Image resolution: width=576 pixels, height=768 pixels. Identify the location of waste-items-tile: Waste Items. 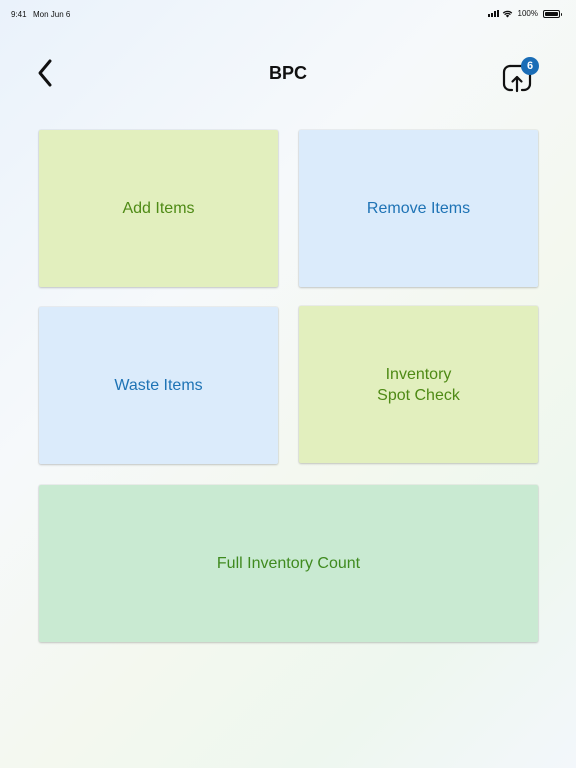
(158, 385).